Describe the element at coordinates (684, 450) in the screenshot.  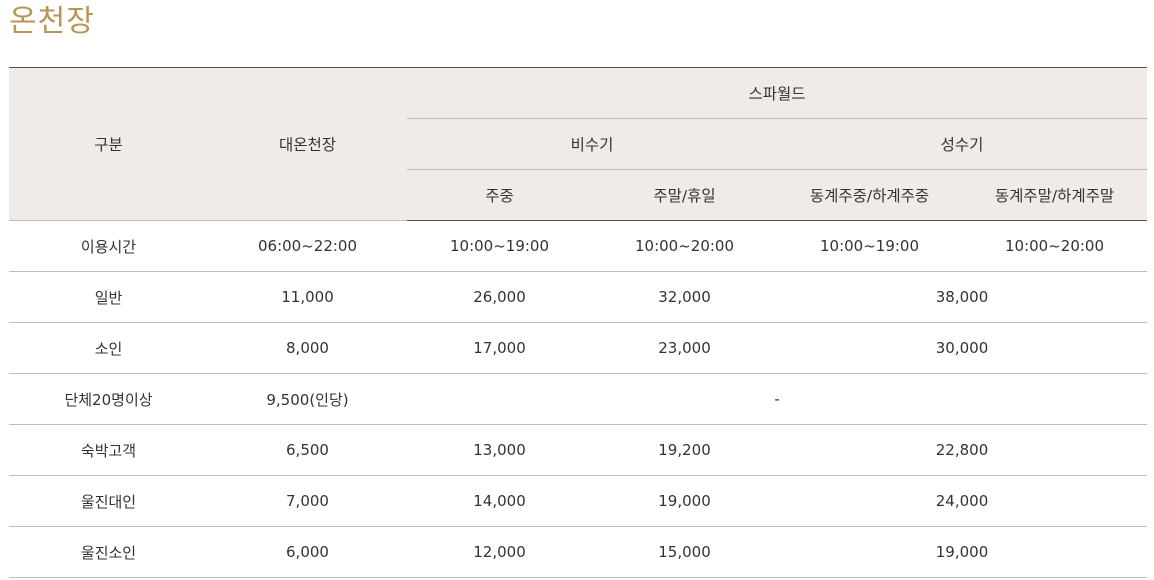
I see `cell-off-weekend: 19,200` at that location.